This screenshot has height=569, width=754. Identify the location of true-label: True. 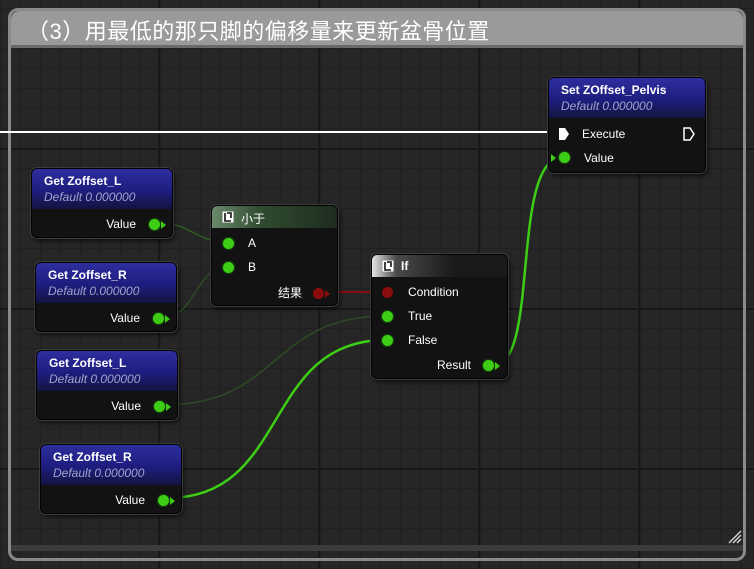
(420, 316).